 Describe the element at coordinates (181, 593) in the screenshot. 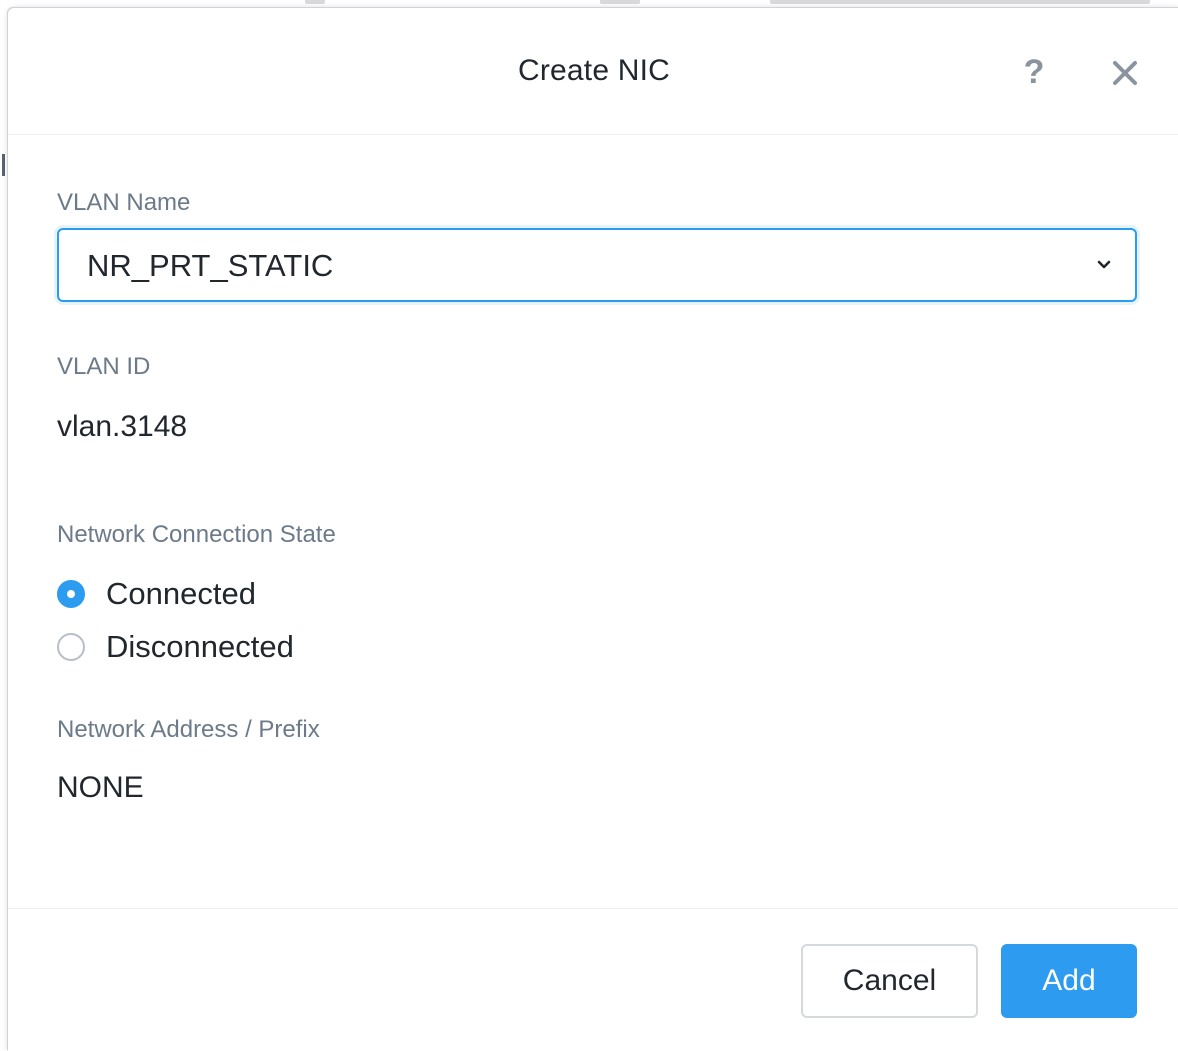

I see `radio-connected-label: Connected` at that location.